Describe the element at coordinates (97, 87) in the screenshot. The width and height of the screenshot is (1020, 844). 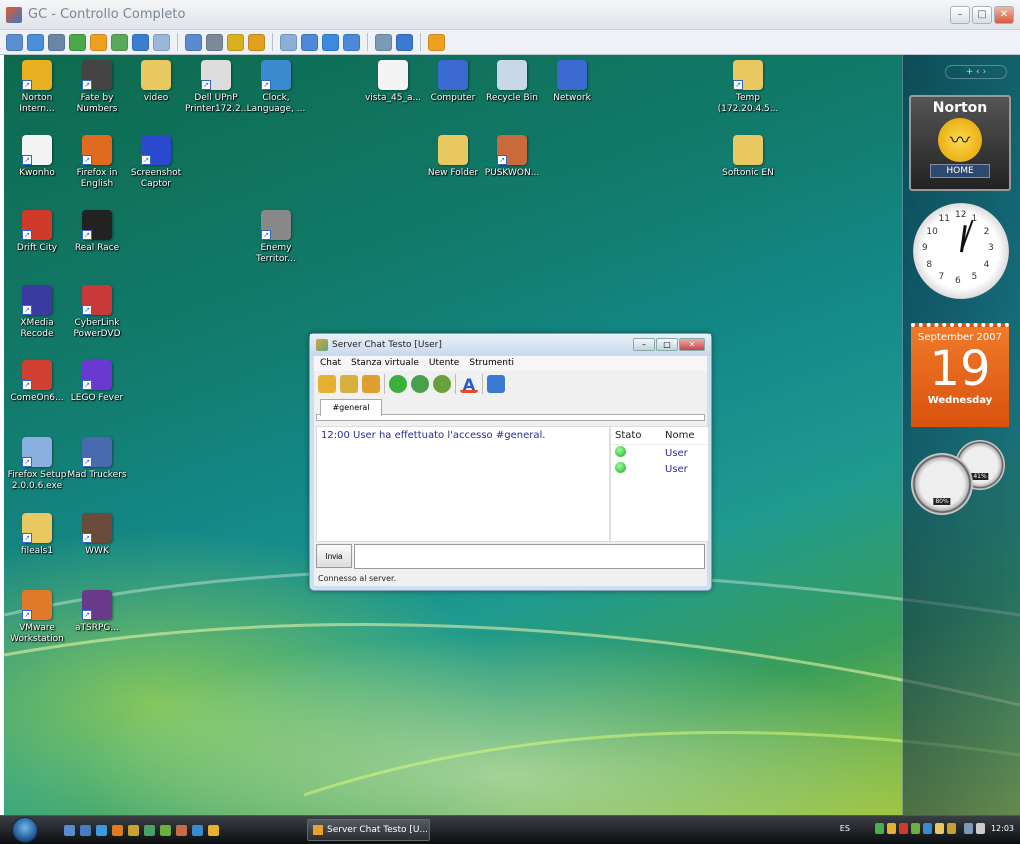
I see `desktop-icon-fate-by-numbers: ↗ Fate by Numbers` at that location.